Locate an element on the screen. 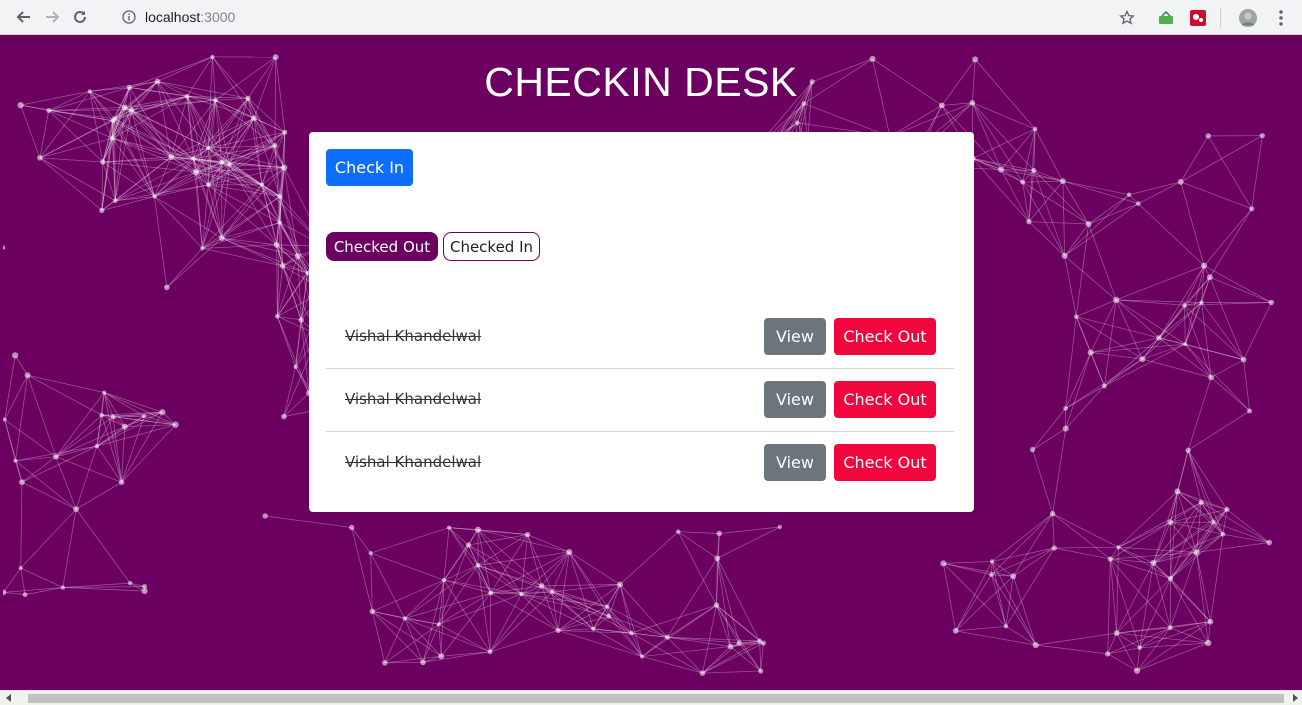 The width and height of the screenshot is (1302, 705). browser-toolbar: localhost:3000 is located at coordinates (651, 17).